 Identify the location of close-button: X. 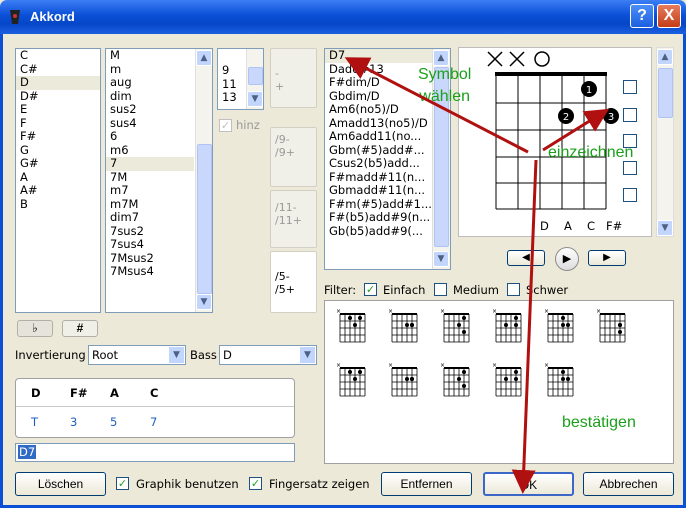
(669, 16).